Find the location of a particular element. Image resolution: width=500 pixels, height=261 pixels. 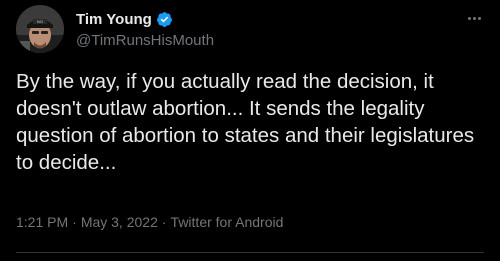

avatar: NO is located at coordinates (40, 29).